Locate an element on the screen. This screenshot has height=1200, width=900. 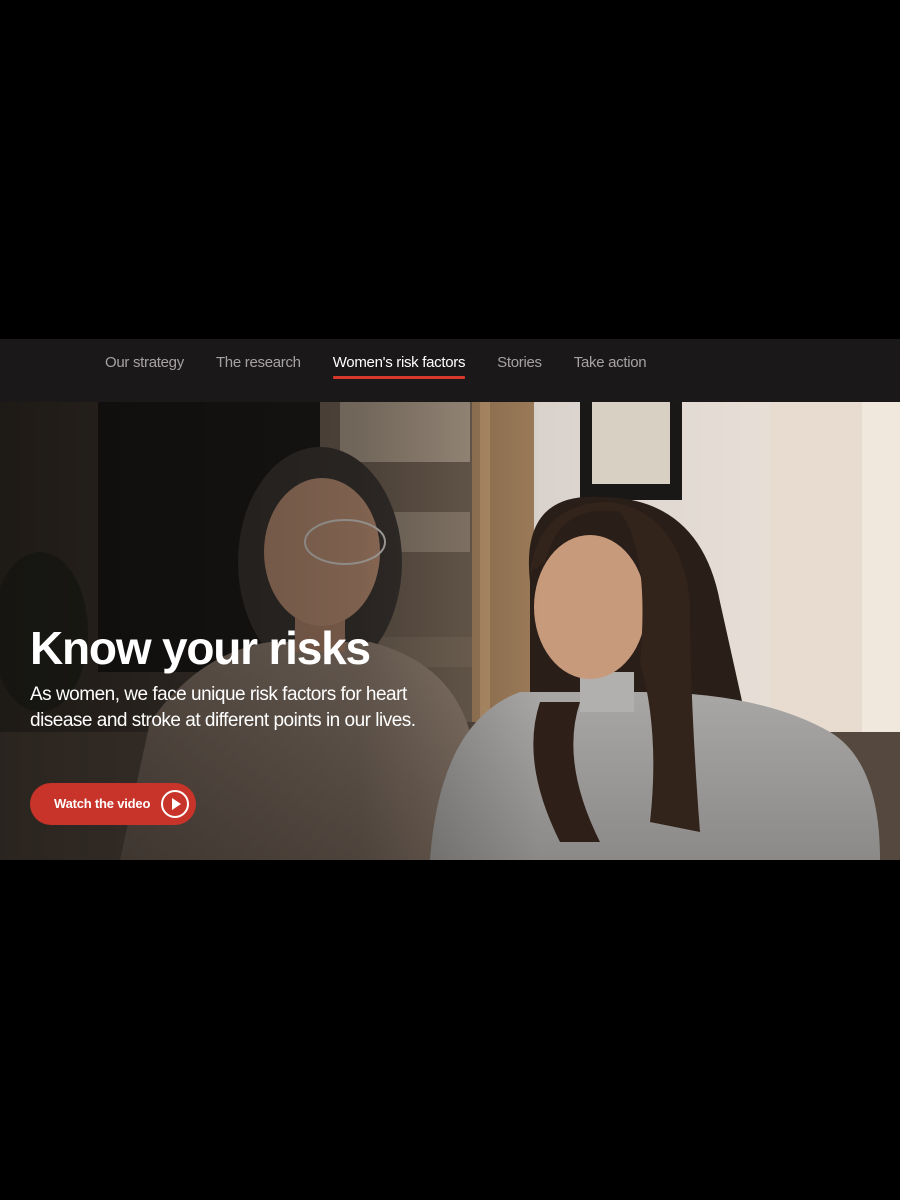
play-circle-icon is located at coordinates (175, 804).